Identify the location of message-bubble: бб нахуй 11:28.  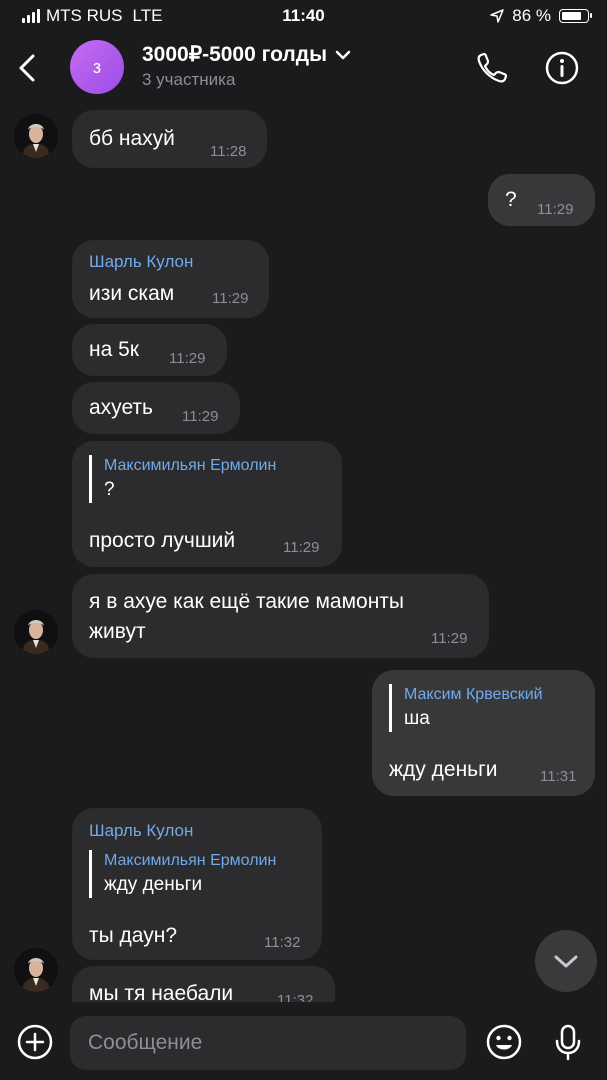
(169, 139).